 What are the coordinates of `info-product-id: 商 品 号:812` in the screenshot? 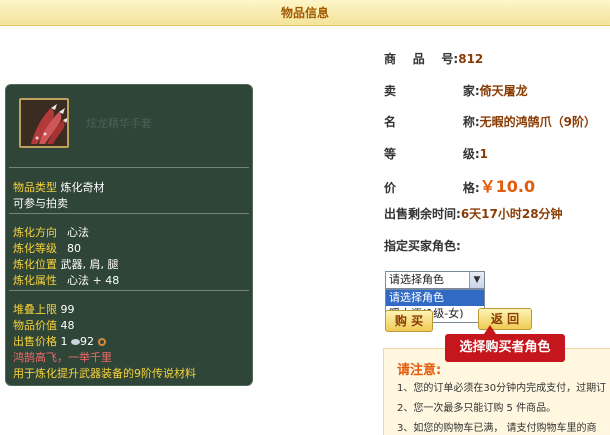 It's located at (434, 59).